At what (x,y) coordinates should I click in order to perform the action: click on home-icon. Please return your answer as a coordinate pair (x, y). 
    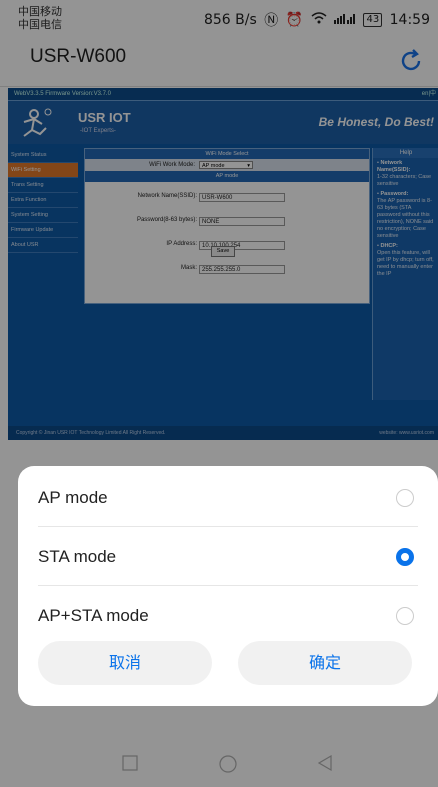
    Looking at the image, I should click on (228, 764).